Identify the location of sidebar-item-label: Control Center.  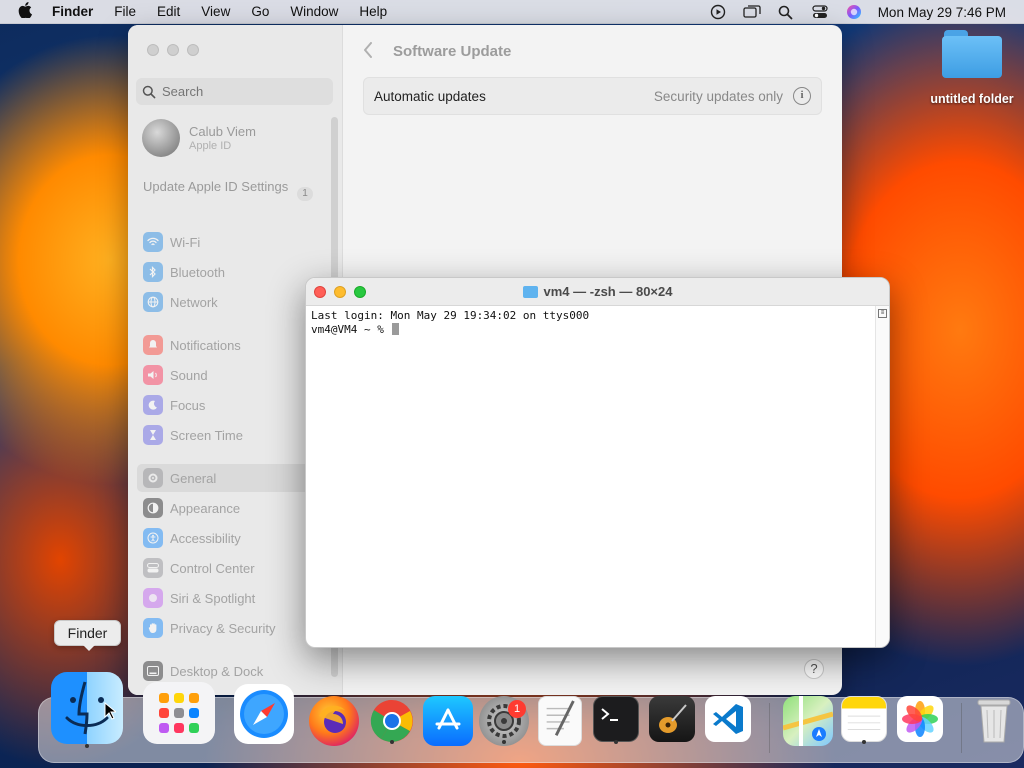
(212, 568).